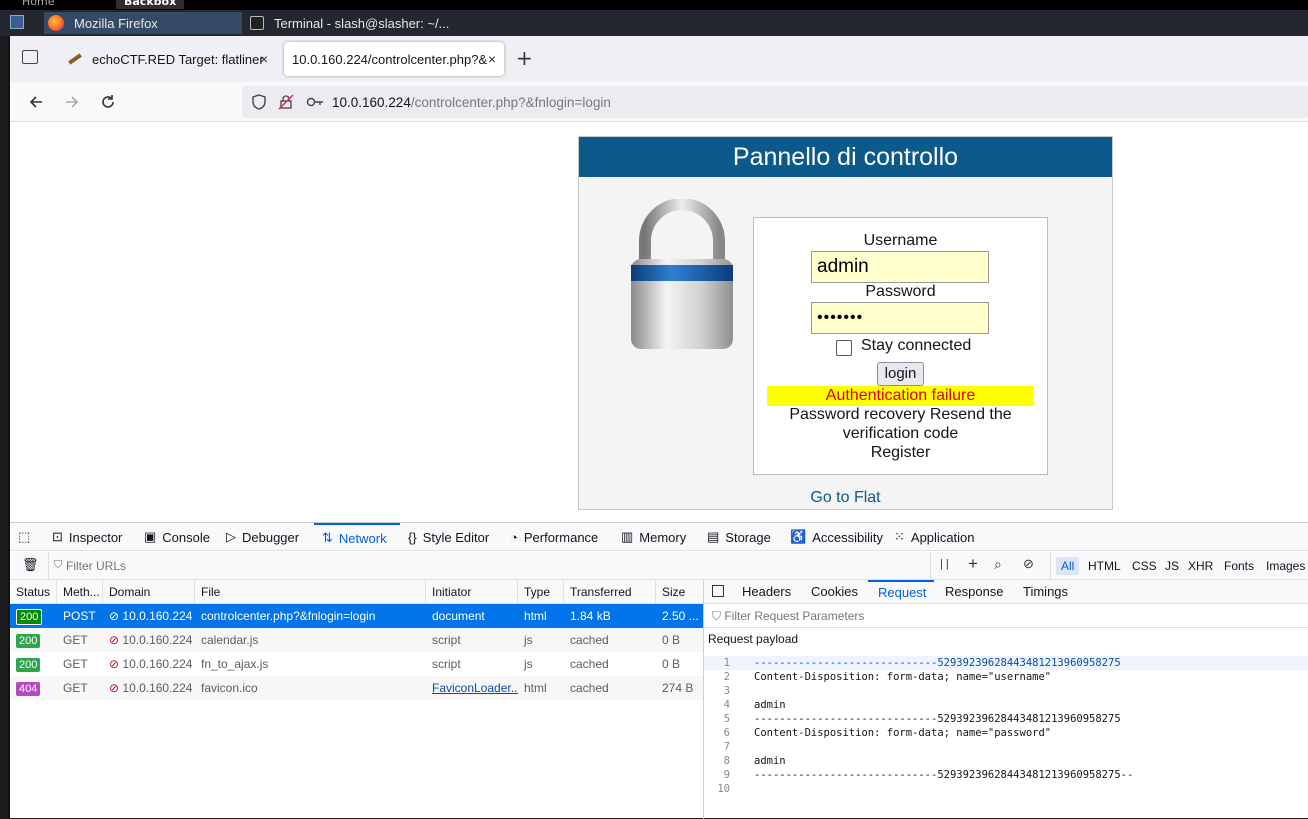 This screenshot has width=1308, height=819. What do you see at coordinates (726, 775) in the screenshot?
I see `line-number: 9` at bounding box center [726, 775].